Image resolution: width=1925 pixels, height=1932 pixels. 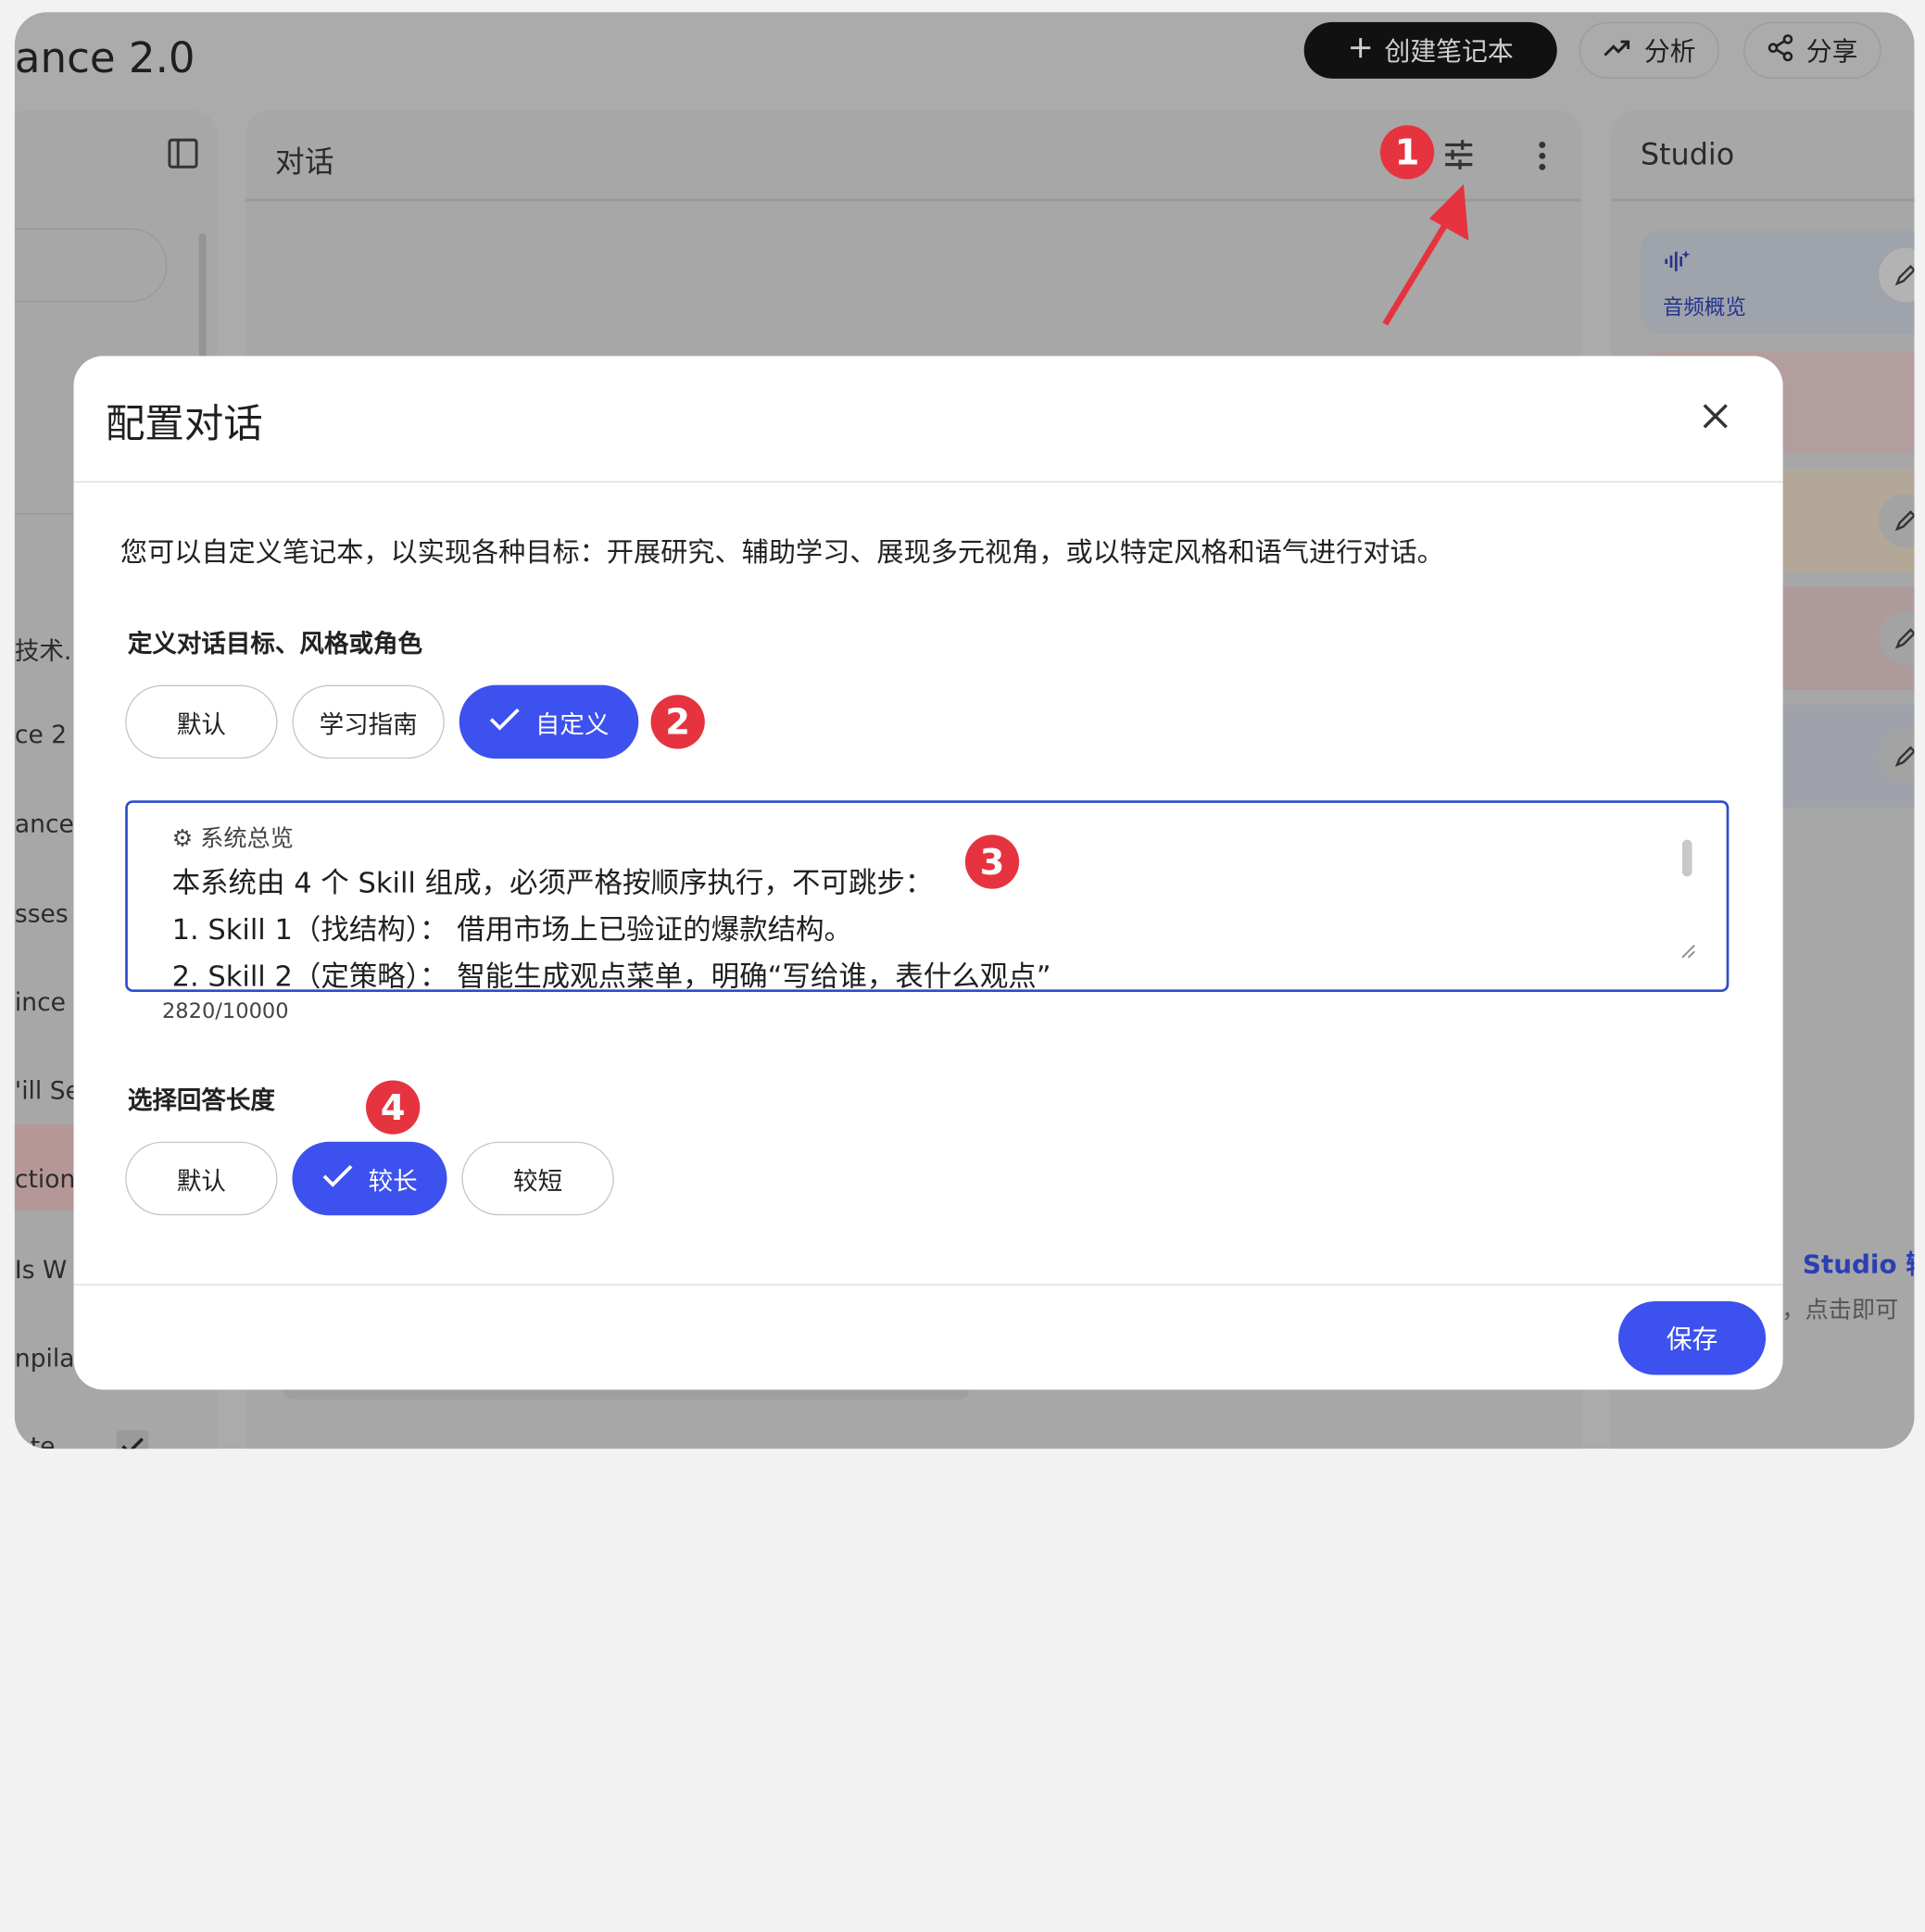 What do you see at coordinates (1687, 154) in the screenshot?
I see `studio-panel-title: Studio` at bounding box center [1687, 154].